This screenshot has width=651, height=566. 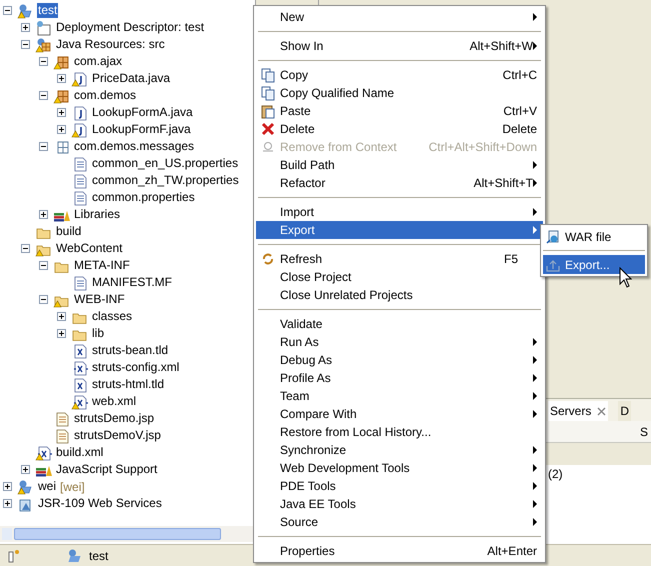 What do you see at coordinates (47, 10) in the screenshot?
I see `tree-item: test` at bounding box center [47, 10].